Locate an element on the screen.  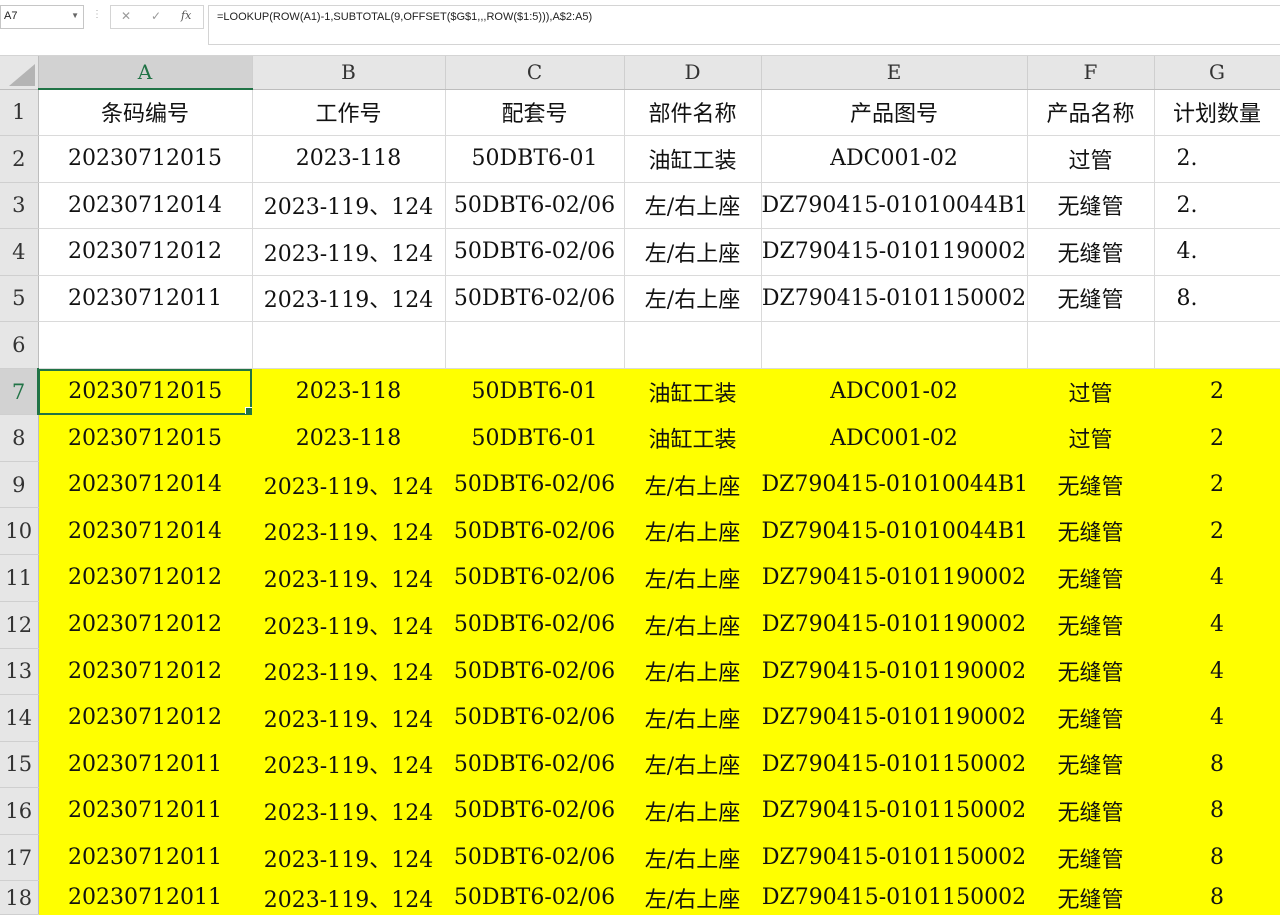
cell-e13: DZ790415-0101190002 is located at coordinates (894, 671).